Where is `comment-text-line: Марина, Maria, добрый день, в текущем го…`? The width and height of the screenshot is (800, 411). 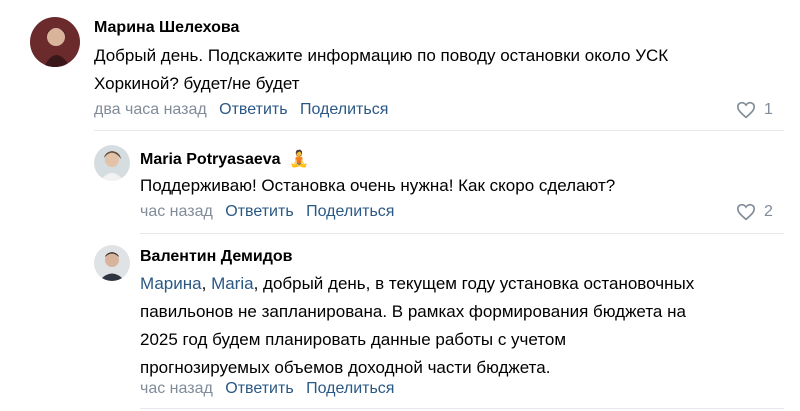
comment-text-line: Марина, Maria, добрый день, в текущем го… is located at coordinates (462, 284).